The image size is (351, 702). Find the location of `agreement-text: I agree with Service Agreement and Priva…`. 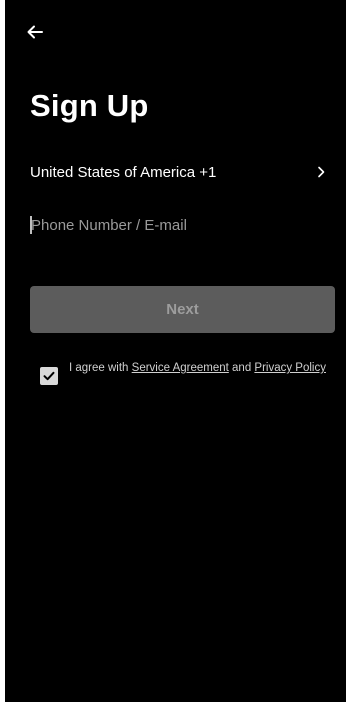

agreement-text: I agree with Service Agreement and Priva… is located at coordinates (197, 368).